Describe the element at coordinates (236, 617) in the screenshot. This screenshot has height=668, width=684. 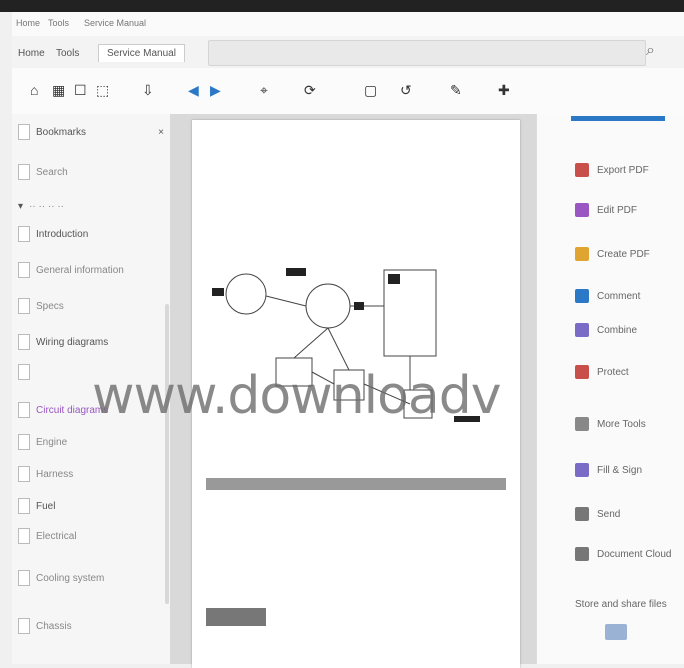
I see `page-block` at that location.